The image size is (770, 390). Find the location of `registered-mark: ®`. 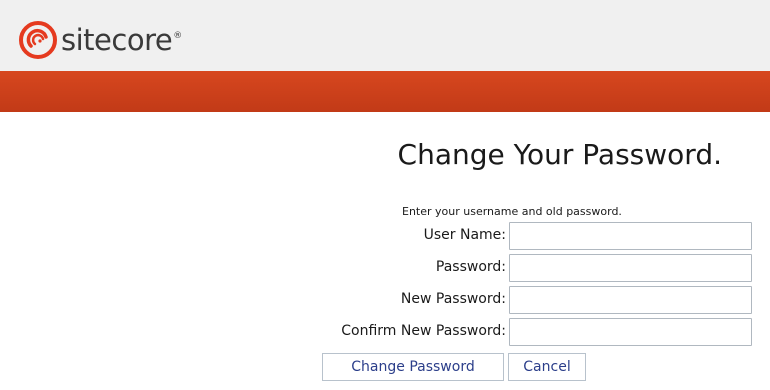

registered-mark: ® is located at coordinates (177, 36).